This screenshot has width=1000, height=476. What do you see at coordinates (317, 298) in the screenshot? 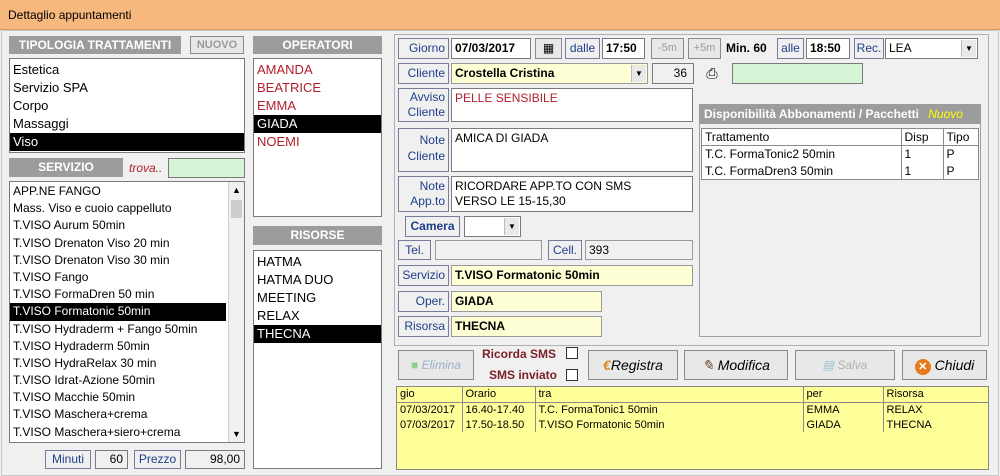
I see `list-item: MEETING` at bounding box center [317, 298].